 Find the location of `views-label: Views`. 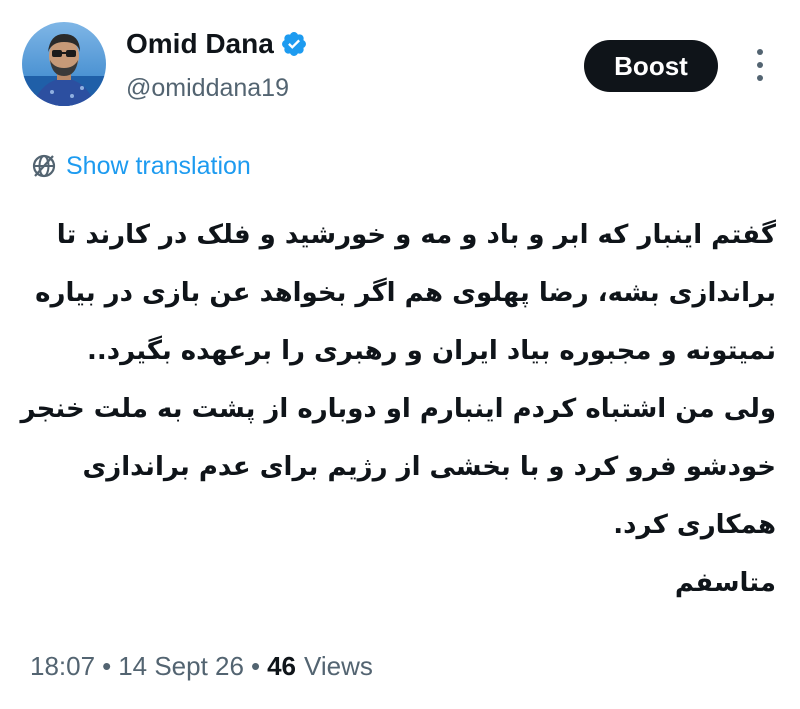

views-label: Views is located at coordinates (338, 666).